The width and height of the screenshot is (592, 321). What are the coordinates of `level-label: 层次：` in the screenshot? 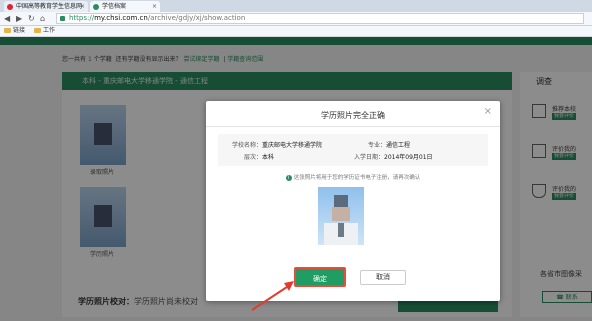 It's located at (253, 157).